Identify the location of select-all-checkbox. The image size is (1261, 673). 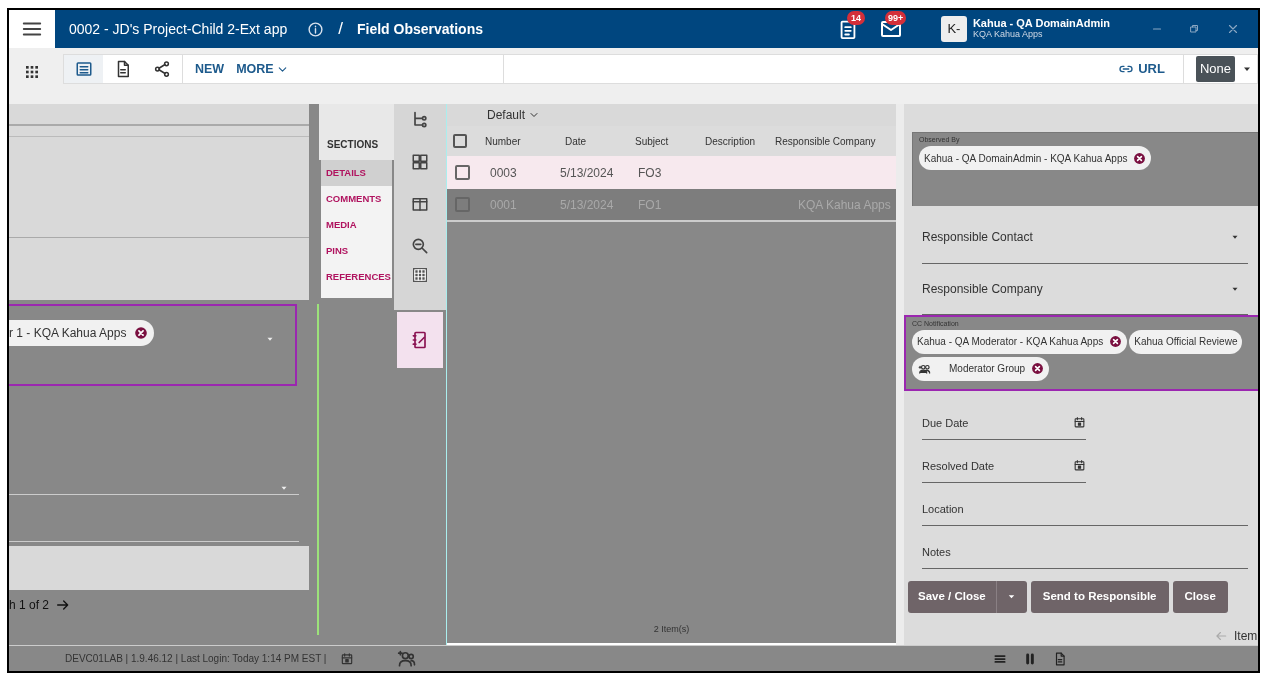
(460, 141).